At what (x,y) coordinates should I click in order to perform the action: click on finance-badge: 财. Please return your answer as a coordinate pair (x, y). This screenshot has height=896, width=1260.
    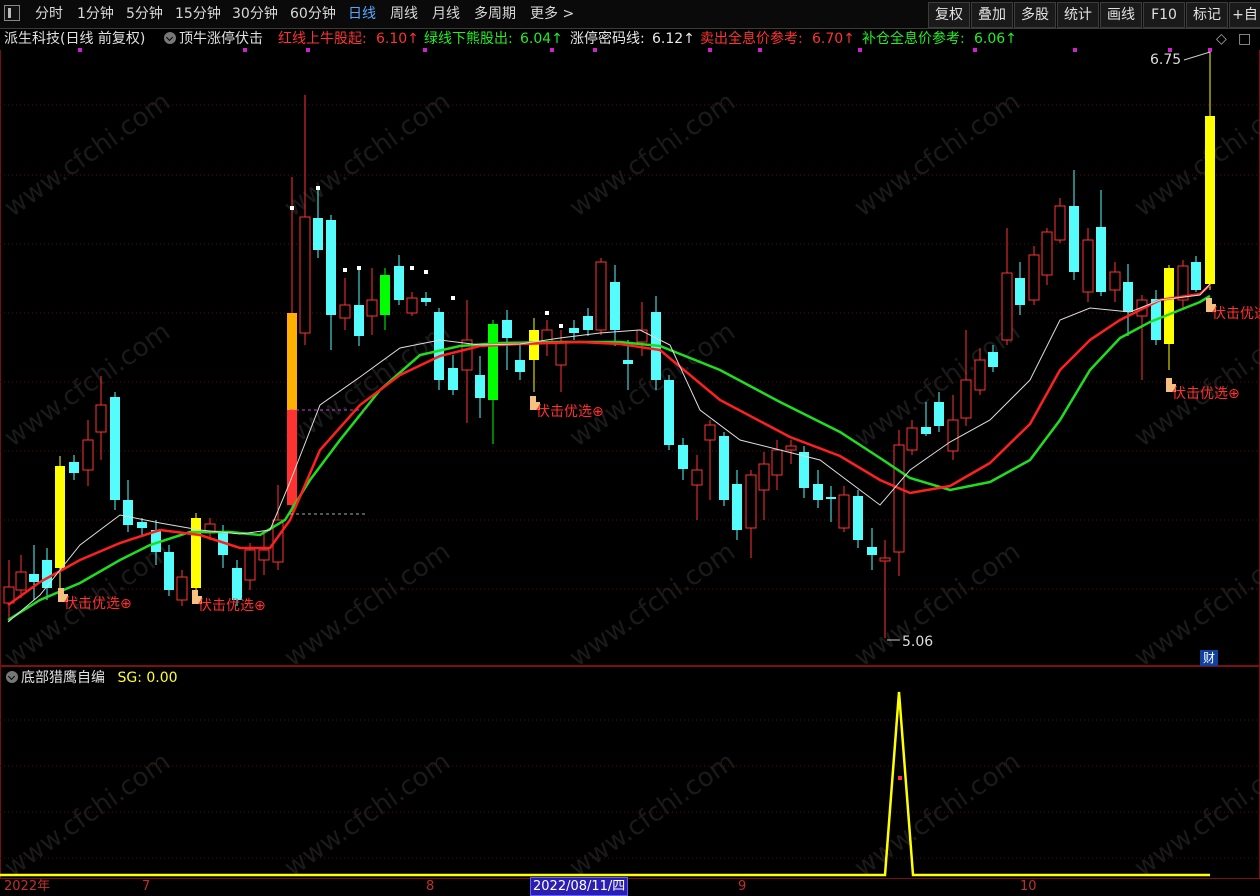
    Looking at the image, I should click on (1209, 658).